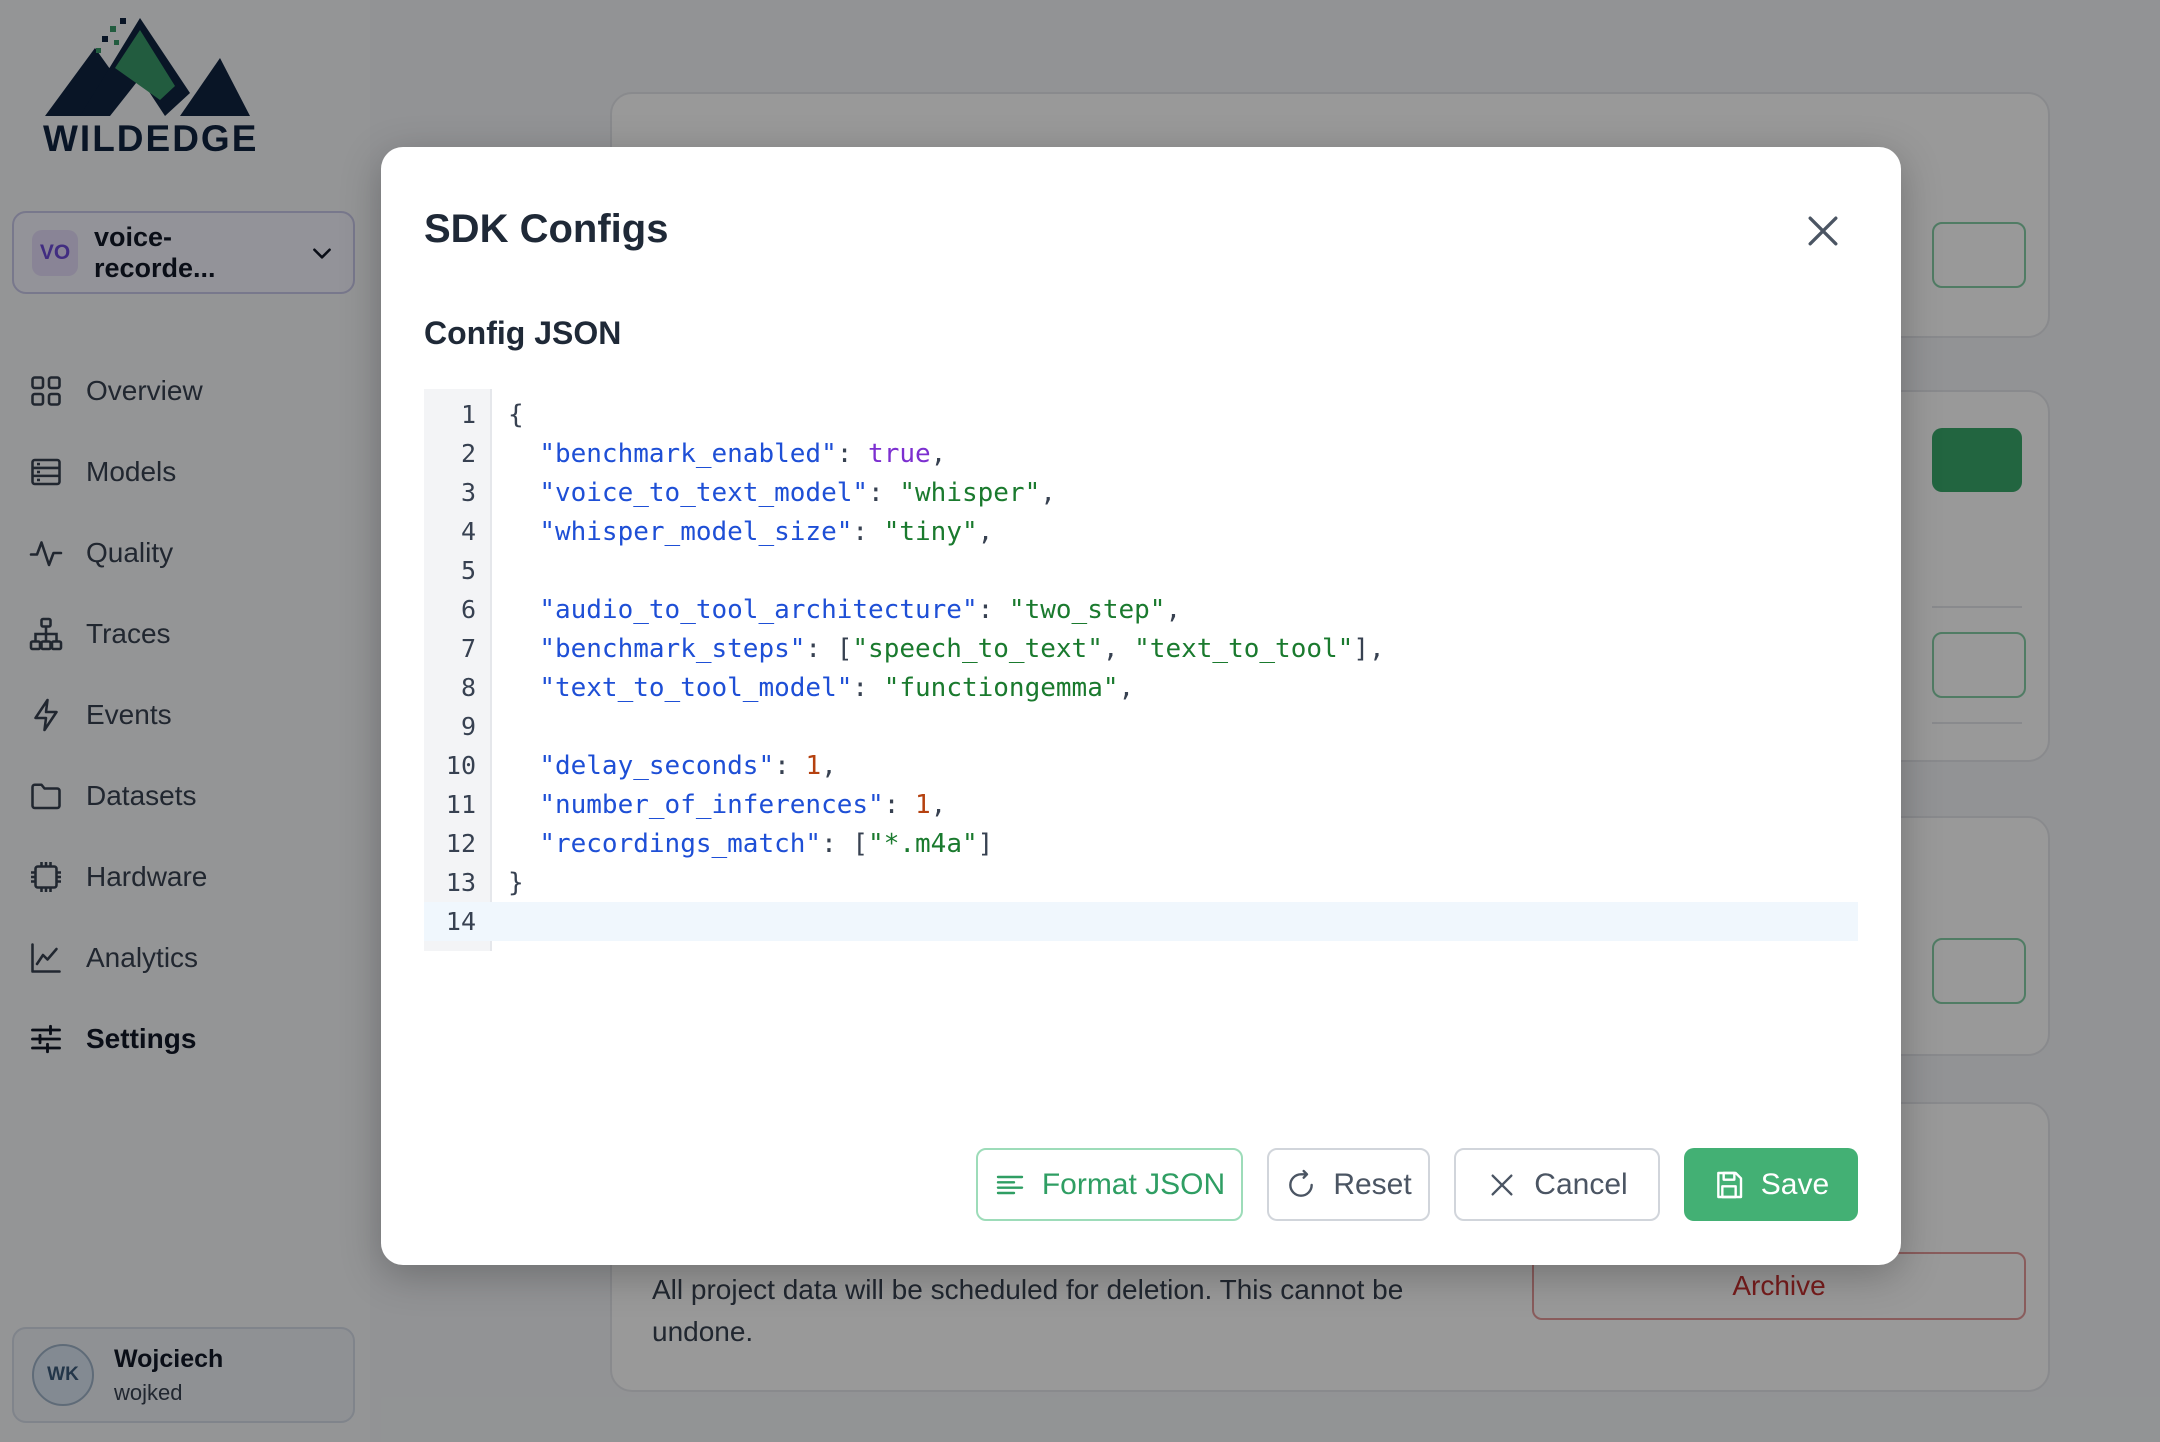 The image size is (2160, 1442). I want to click on line-number: 8, so click(468, 687).